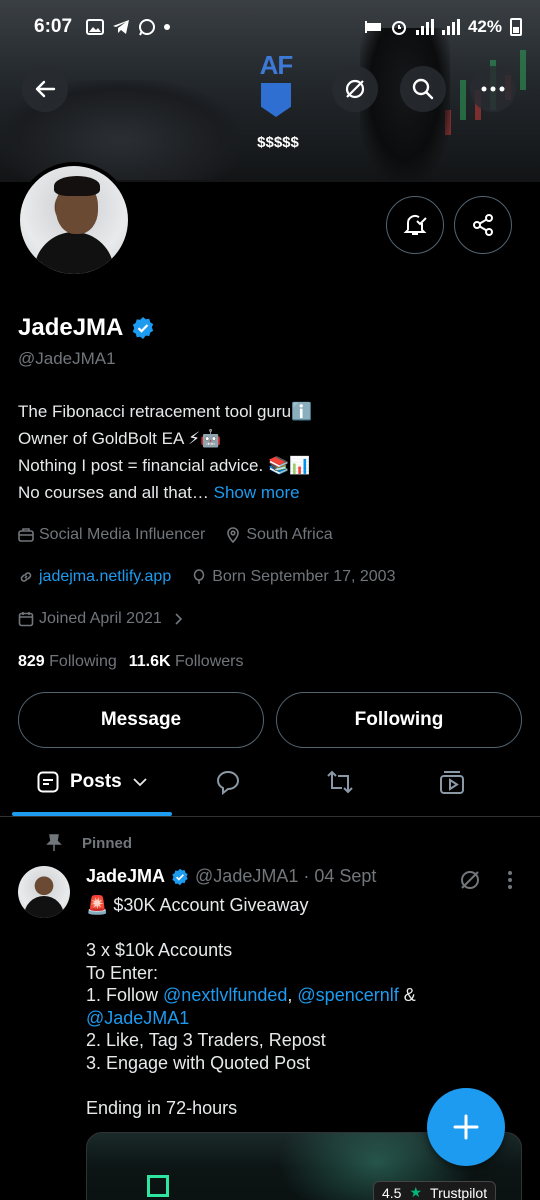 This screenshot has width=540, height=1200. What do you see at coordinates (26, 577) in the screenshot?
I see `link-icon` at bounding box center [26, 577].